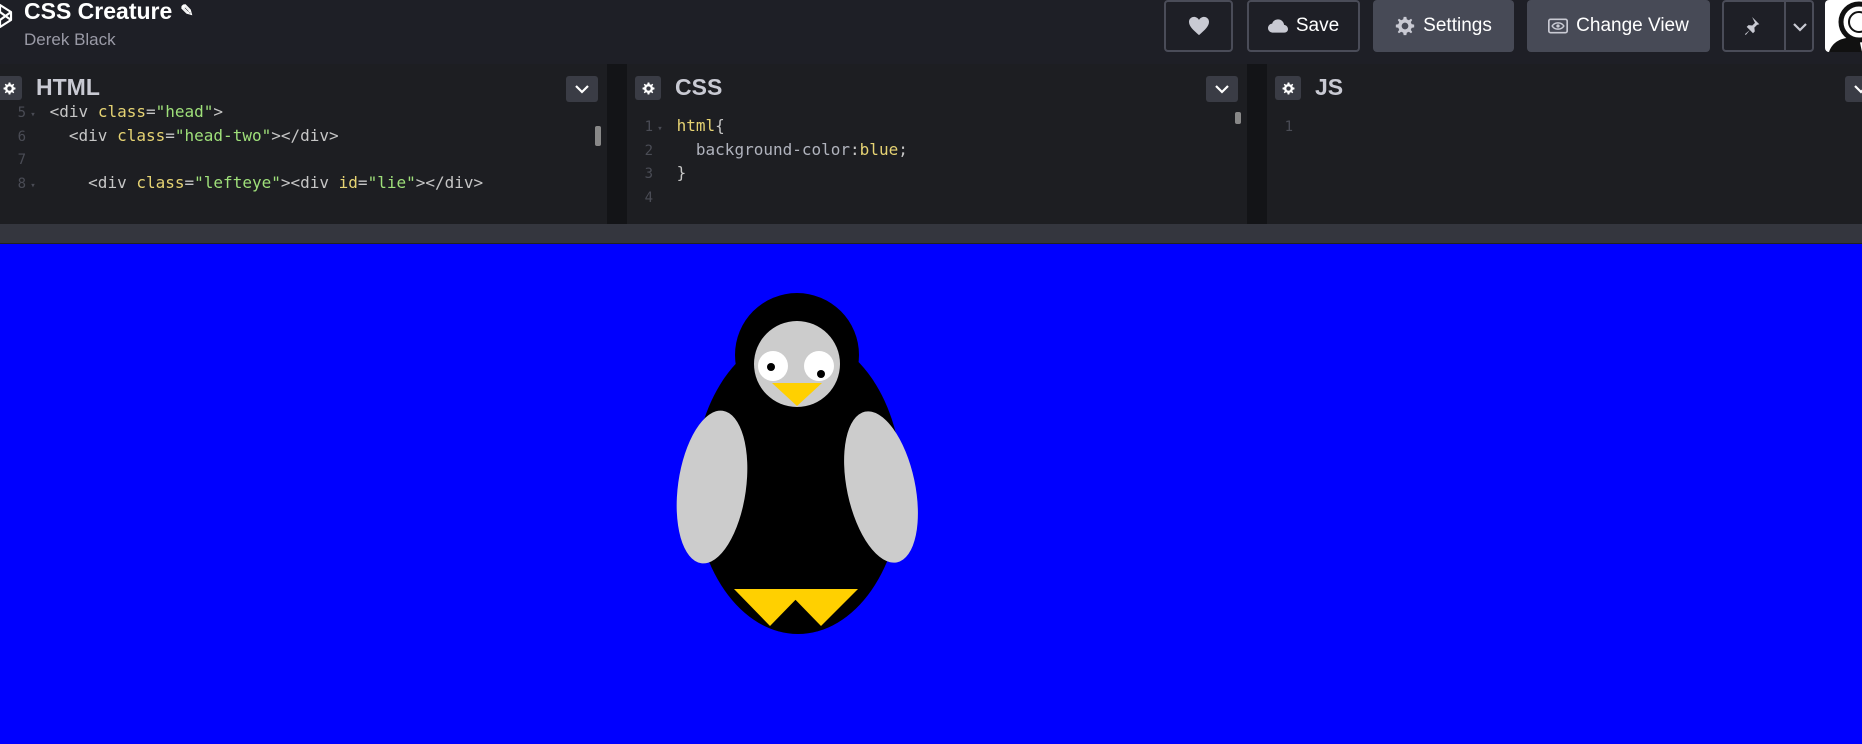 This screenshot has height=744, width=1862. I want to click on settings-button-label: Settings, so click(1457, 25).